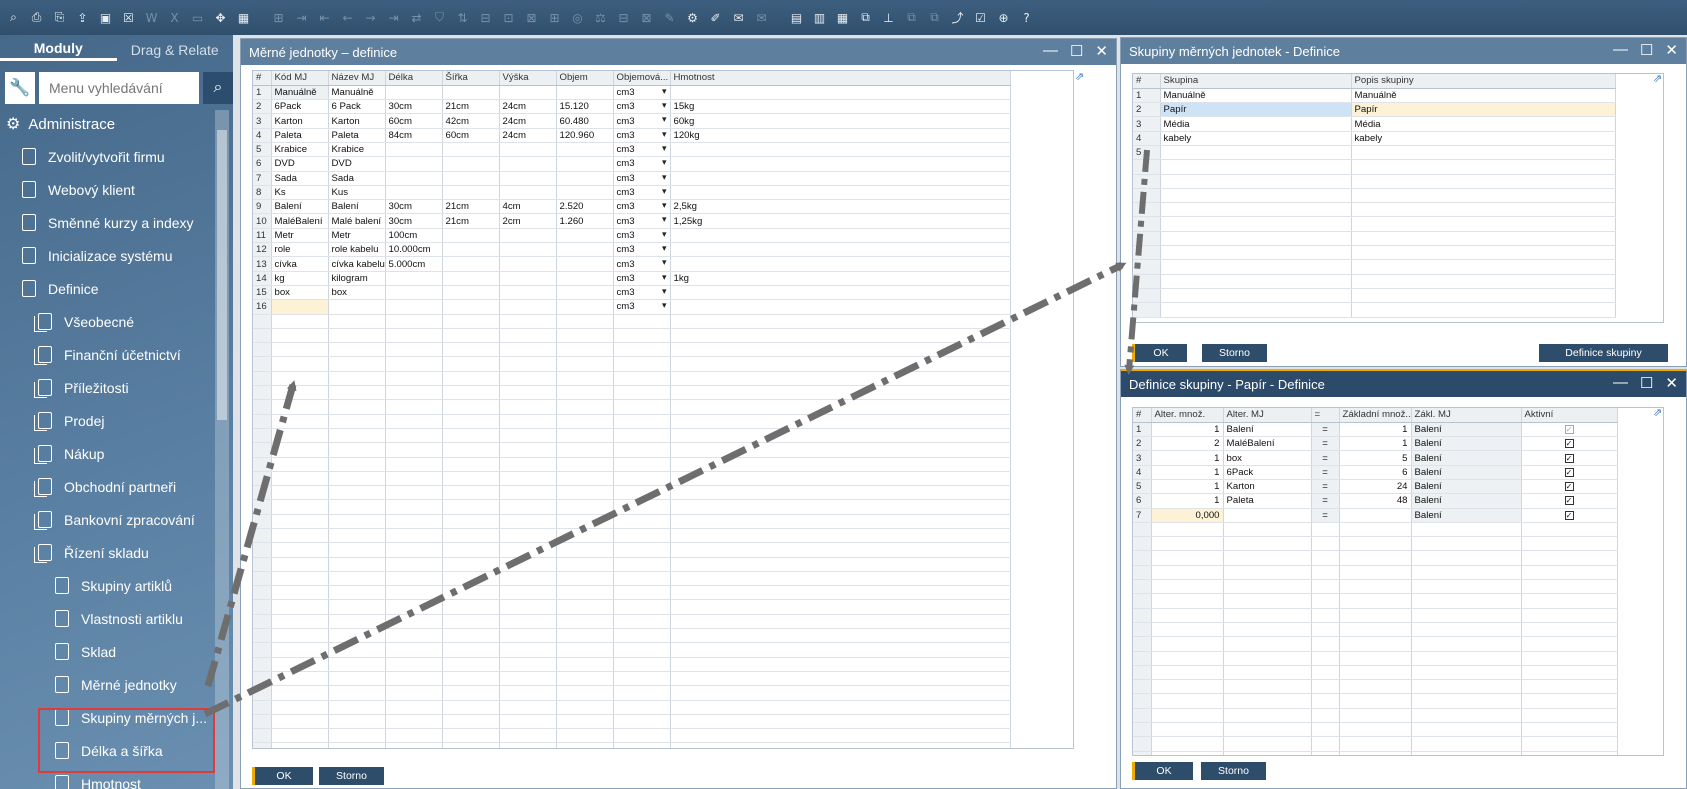 This screenshot has width=1687, height=789. What do you see at coordinates (1147, 81) in the screenshot?
I see `column-header: #` at bounding box center [1147, 81].